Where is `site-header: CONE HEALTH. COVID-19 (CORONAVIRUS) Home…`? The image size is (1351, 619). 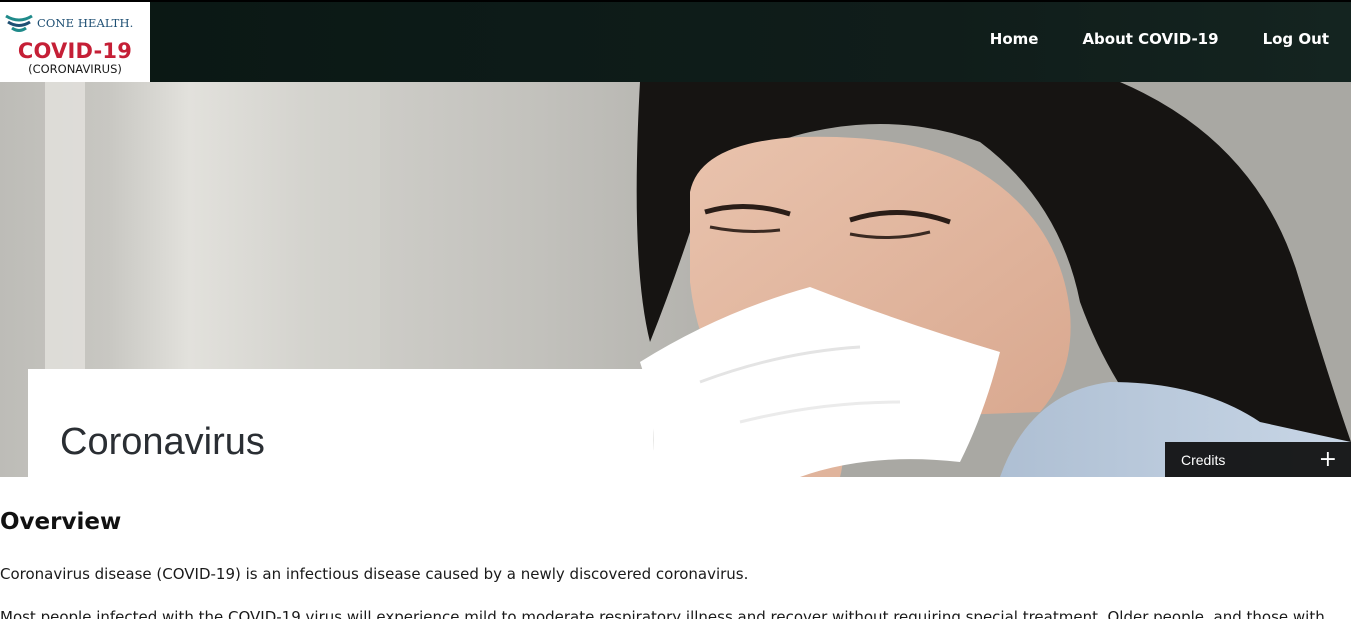 site-header: CONE HEALTH. COVID-19 (CORONAVIRUS) Home… is located at coordinates (675, 41).